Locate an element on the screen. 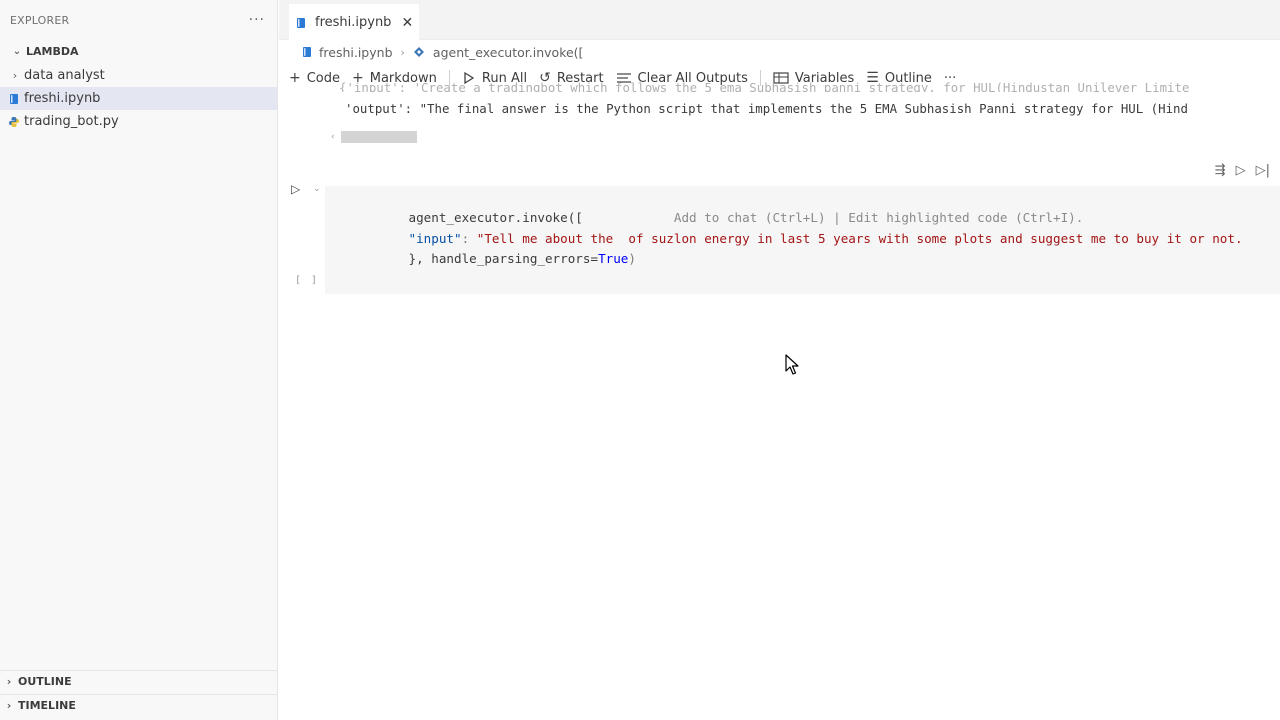 The height and width of the screenshot is (720, 1280). add-code-label: Code is located at coordinates (323, 78).